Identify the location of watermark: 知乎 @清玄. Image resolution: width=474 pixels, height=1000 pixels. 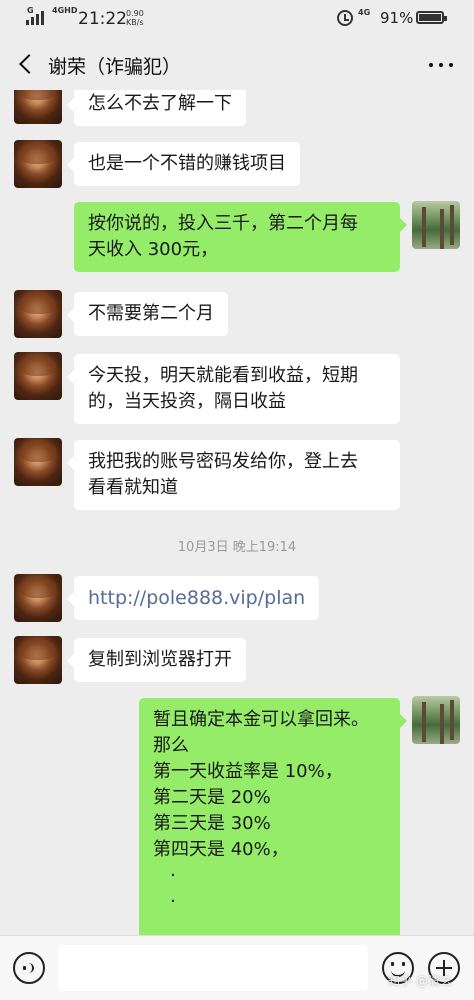
(420, 981).